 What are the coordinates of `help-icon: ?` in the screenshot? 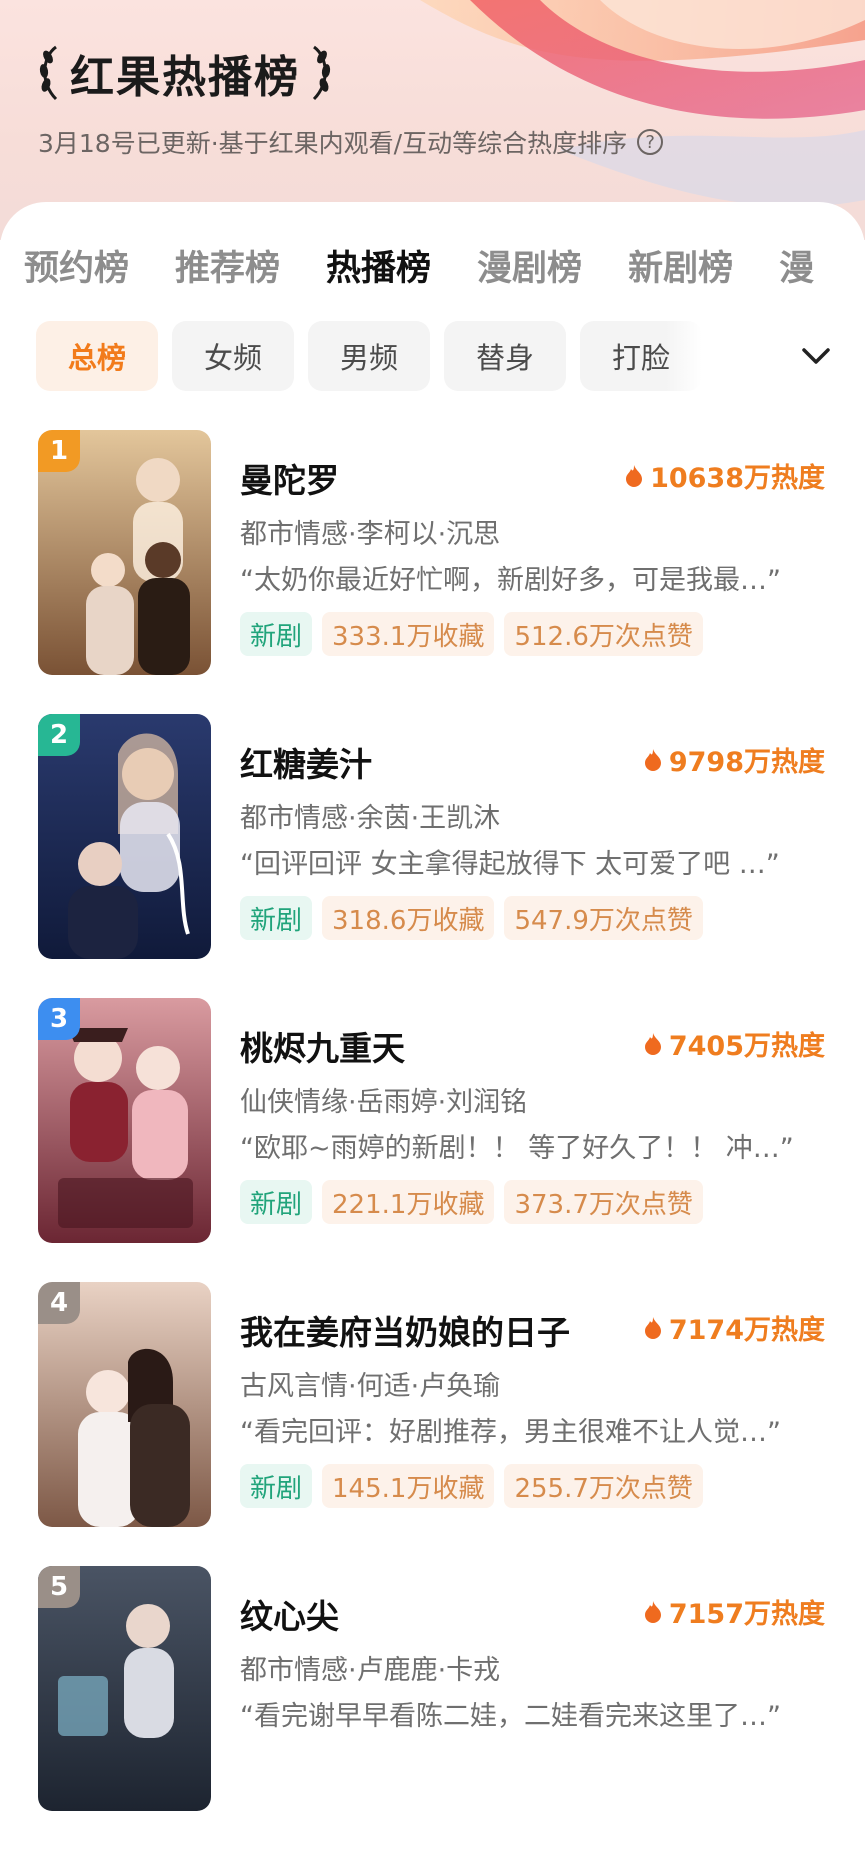 It's located at (650, 142).